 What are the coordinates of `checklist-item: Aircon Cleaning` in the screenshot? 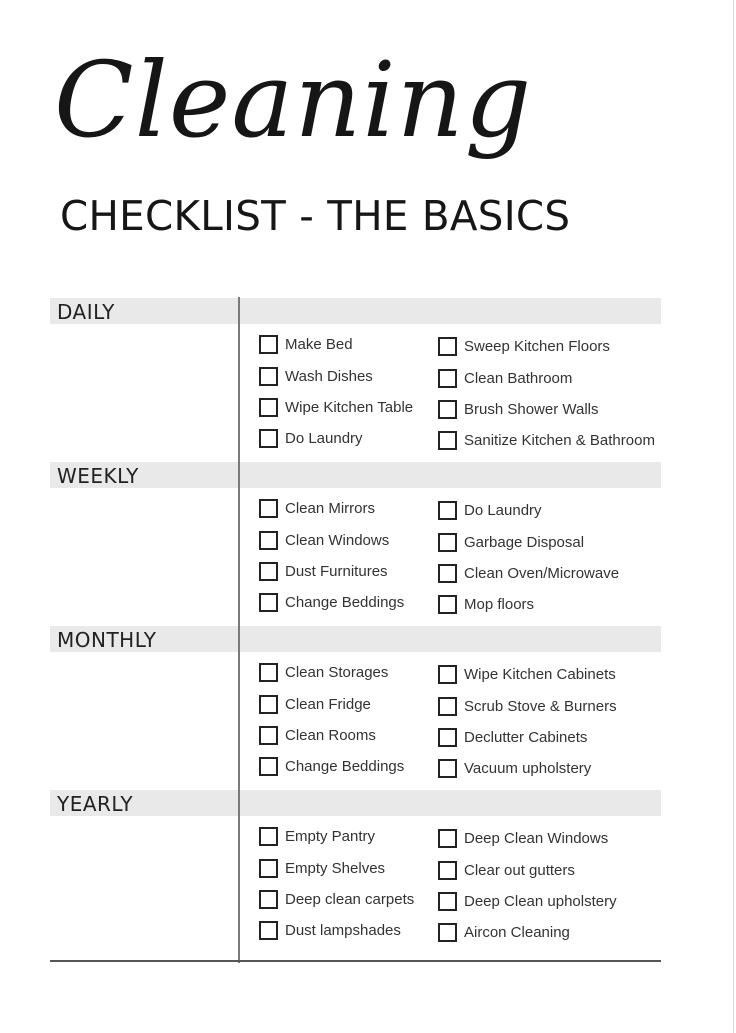 It's located at (504, 932).